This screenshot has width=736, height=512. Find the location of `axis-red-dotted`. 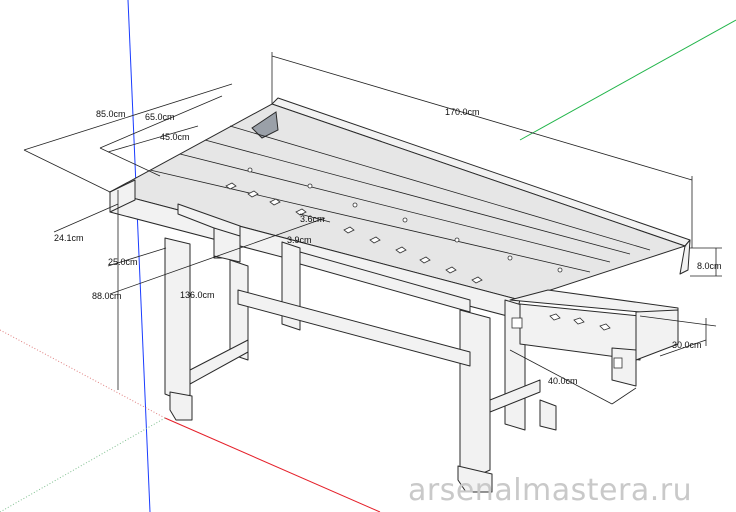

axis-red-dotted is located at coordinates (83, 374).